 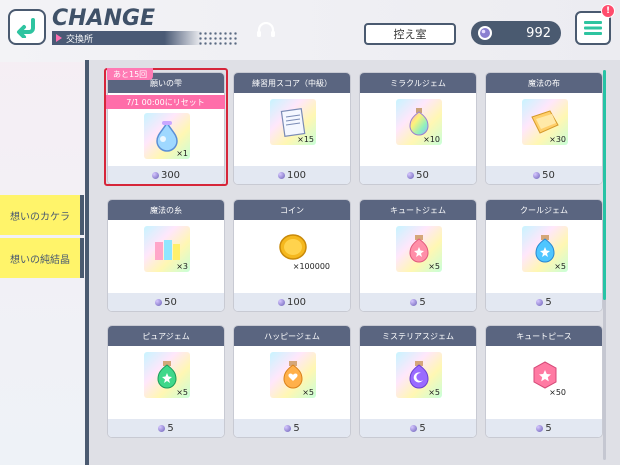 I want to click on shop-item-coin: コイン ×100000 100, so click(x=292, y=255).